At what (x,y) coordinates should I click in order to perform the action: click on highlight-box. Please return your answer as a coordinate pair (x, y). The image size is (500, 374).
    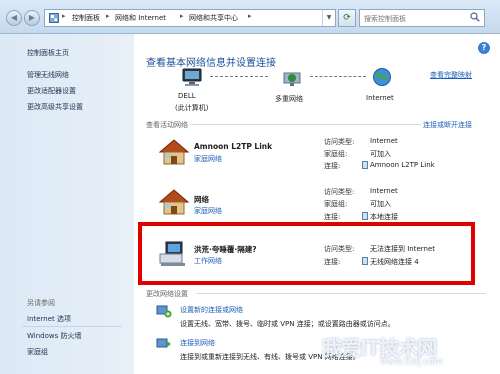
    Looking at the image, I should click on (306, 253).